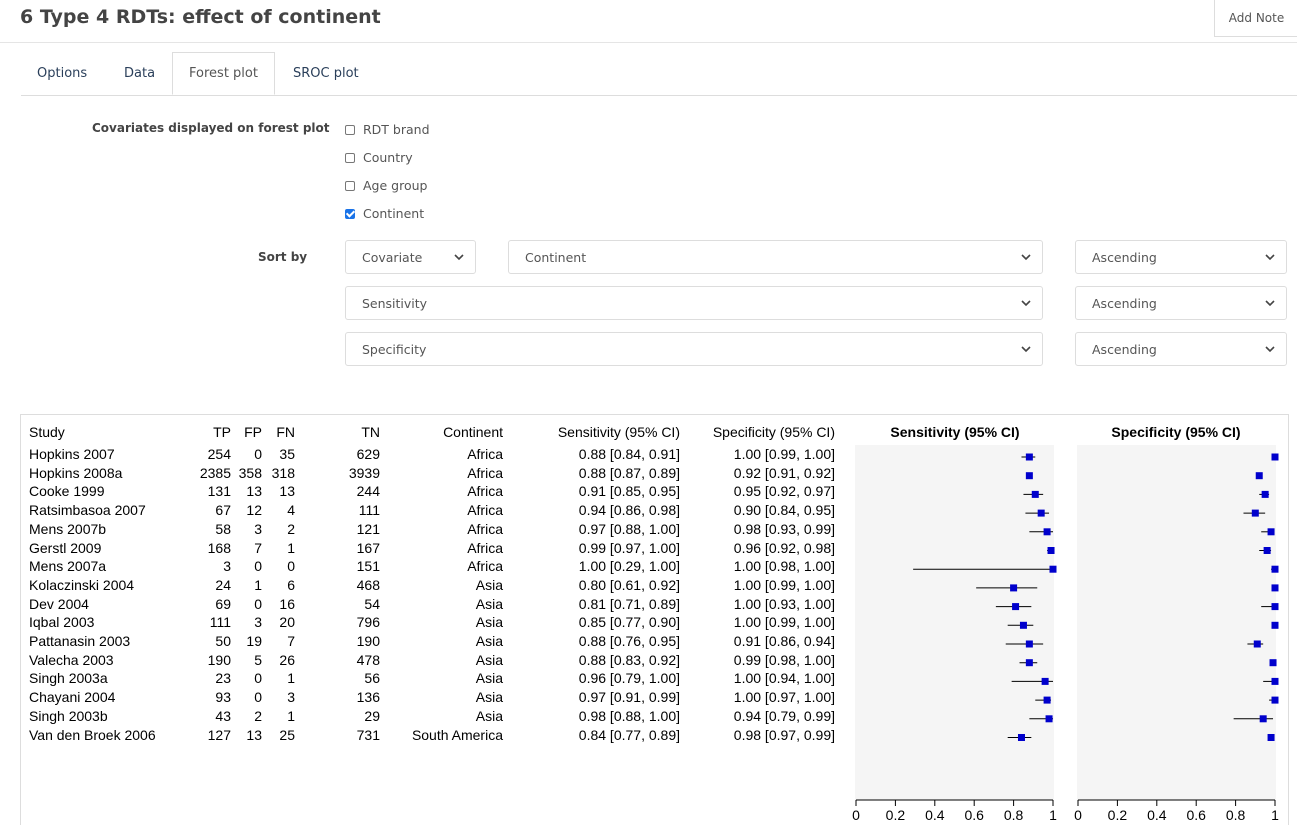 Image resolution: width=1297 pixels, height=825 pixels. Describe the element at coordinates (775, 257) in the screenshot. I see `sort-field-select-1: Continent` at that location.